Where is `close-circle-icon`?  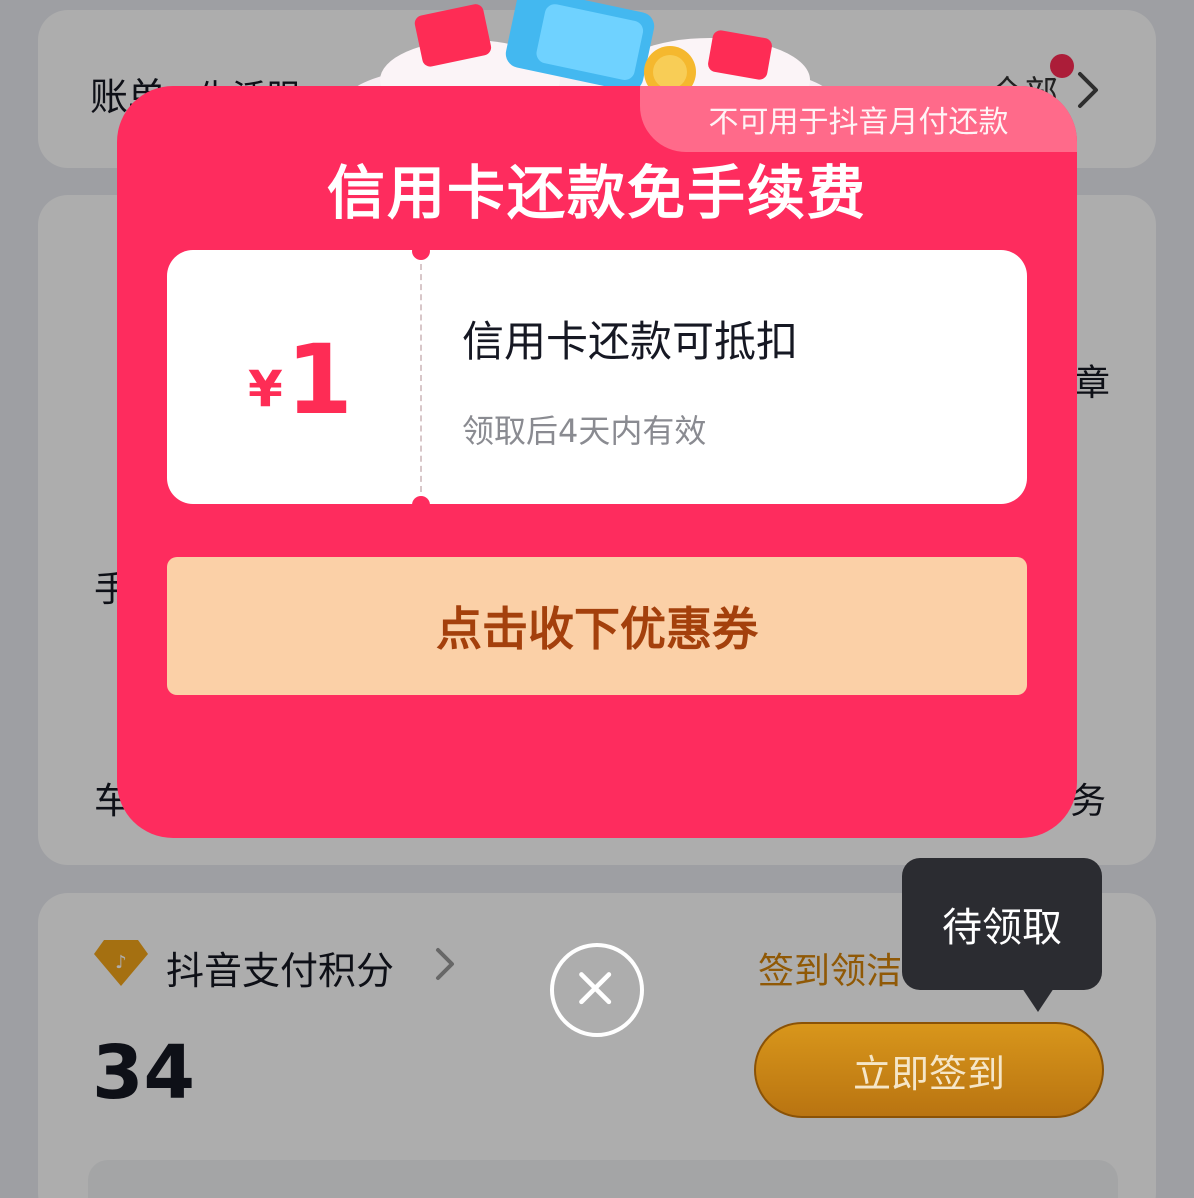 close-circle-icon is located at coordinates (597, 990).